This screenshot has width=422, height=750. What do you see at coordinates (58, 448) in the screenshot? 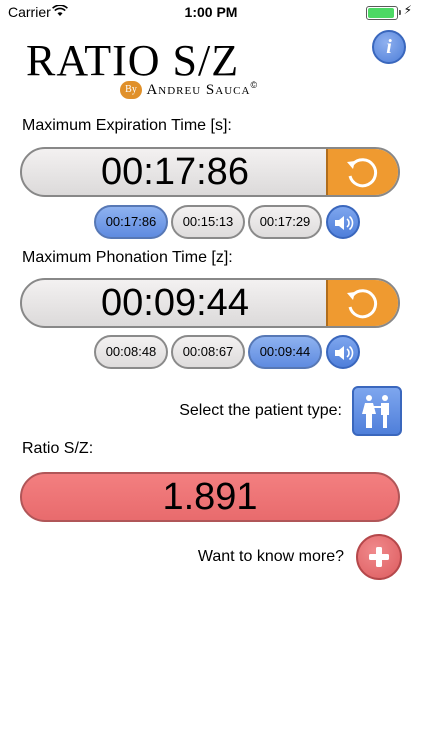
I see `ratio-label: Ratio S/Z:` at bounding box center [58, 448].